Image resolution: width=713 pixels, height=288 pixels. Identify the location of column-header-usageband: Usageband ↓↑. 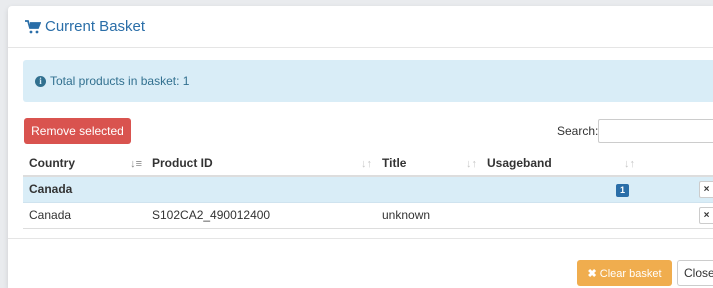
(560, 164).